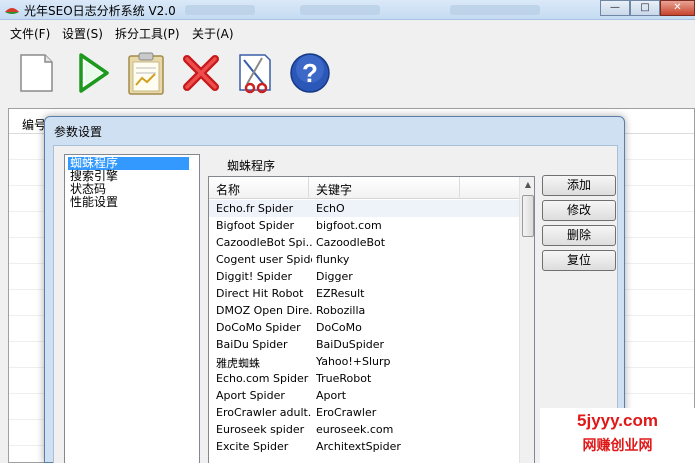  Describe the element at coordinates (364, 208) in the screenshot. I see `list-item: Echo.fr Spider EchO` at that location.